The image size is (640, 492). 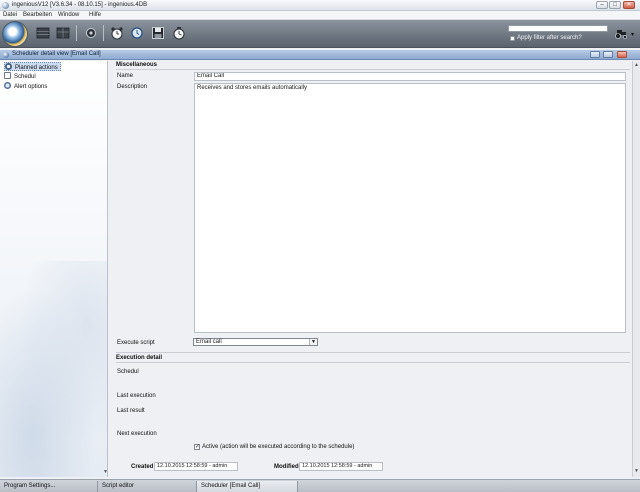 What do you see at coordinates (95, 15) in the screenshot?
I see `menu-hilfe: Hilfe` at bounding box center [95, 15].